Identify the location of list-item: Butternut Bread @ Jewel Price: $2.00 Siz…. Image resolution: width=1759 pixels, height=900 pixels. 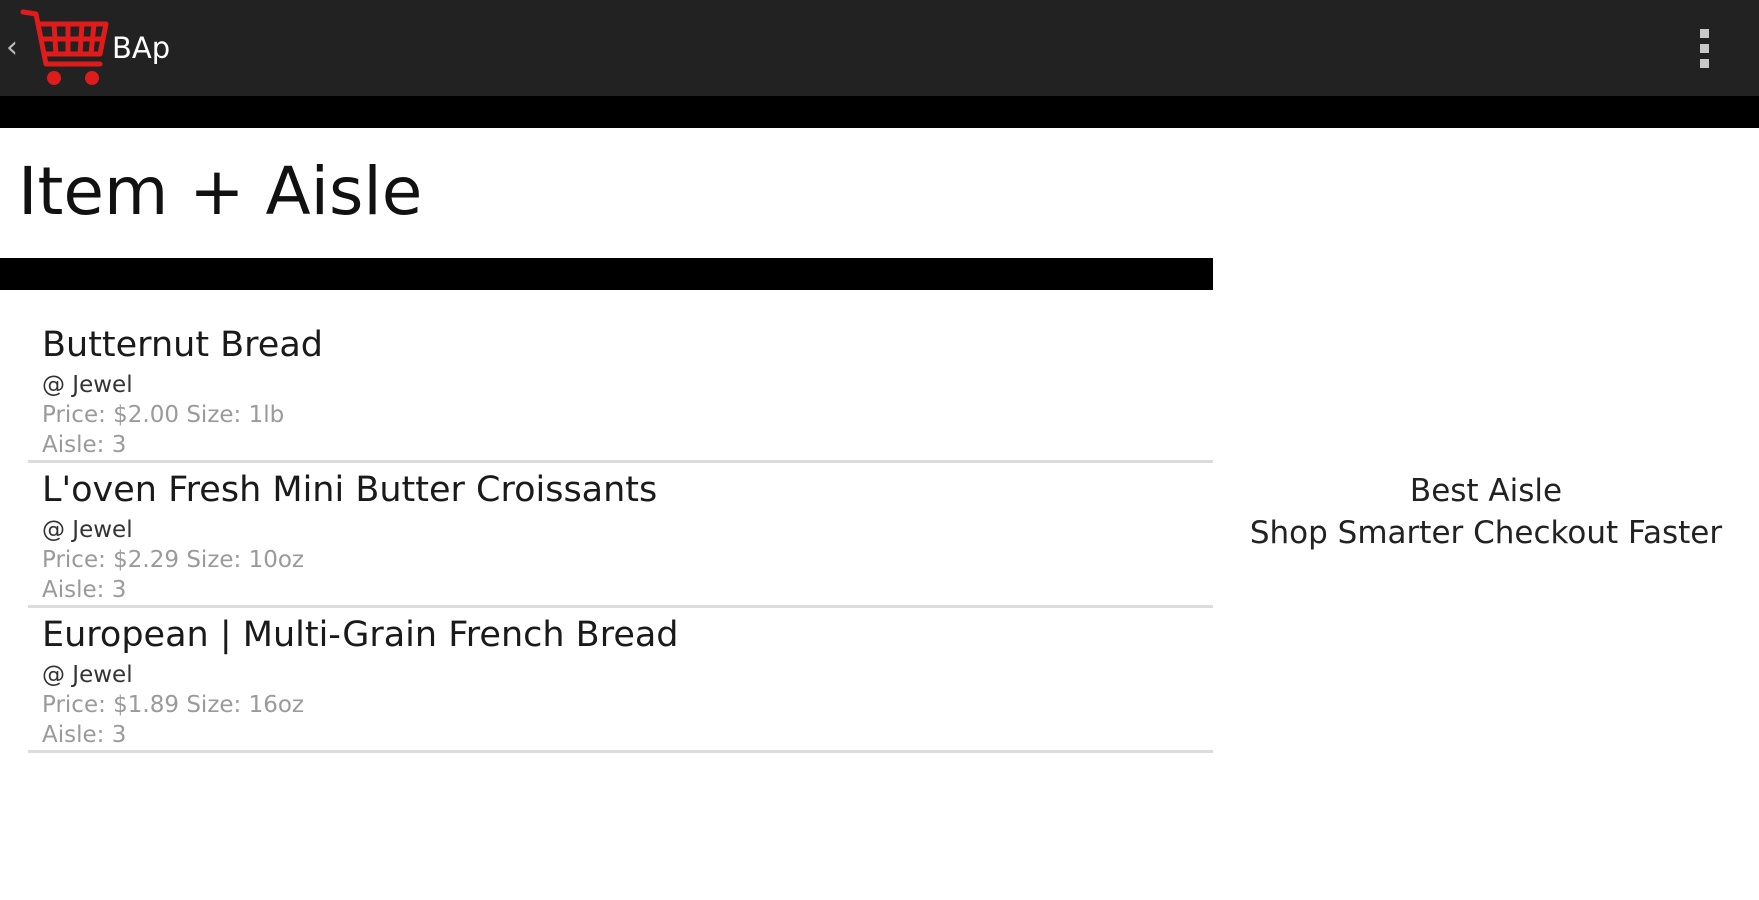
(620, 390).